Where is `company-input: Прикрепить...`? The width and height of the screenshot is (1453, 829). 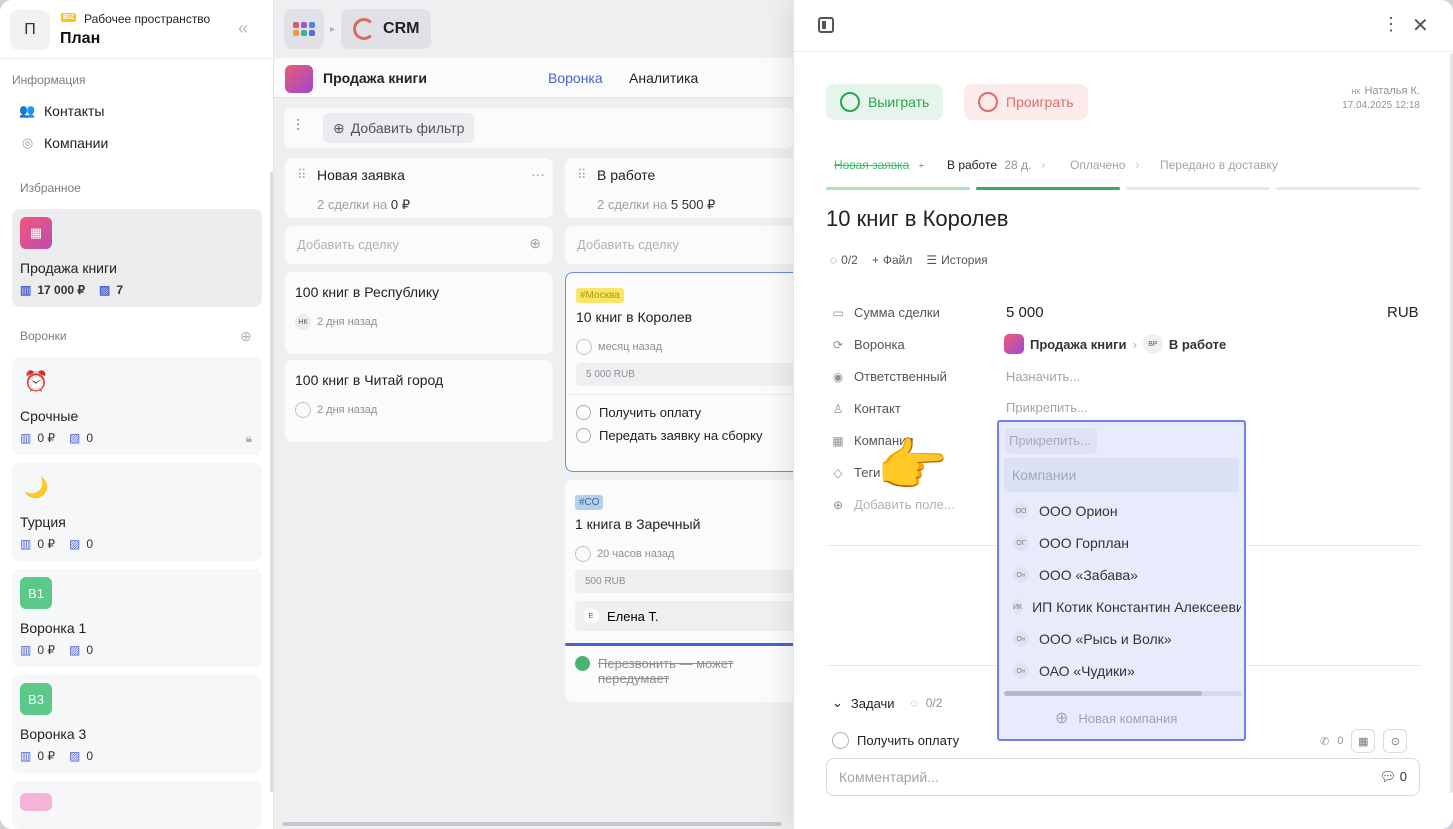
company-input: Прикрепить... is located at coordinates (1051, 441).